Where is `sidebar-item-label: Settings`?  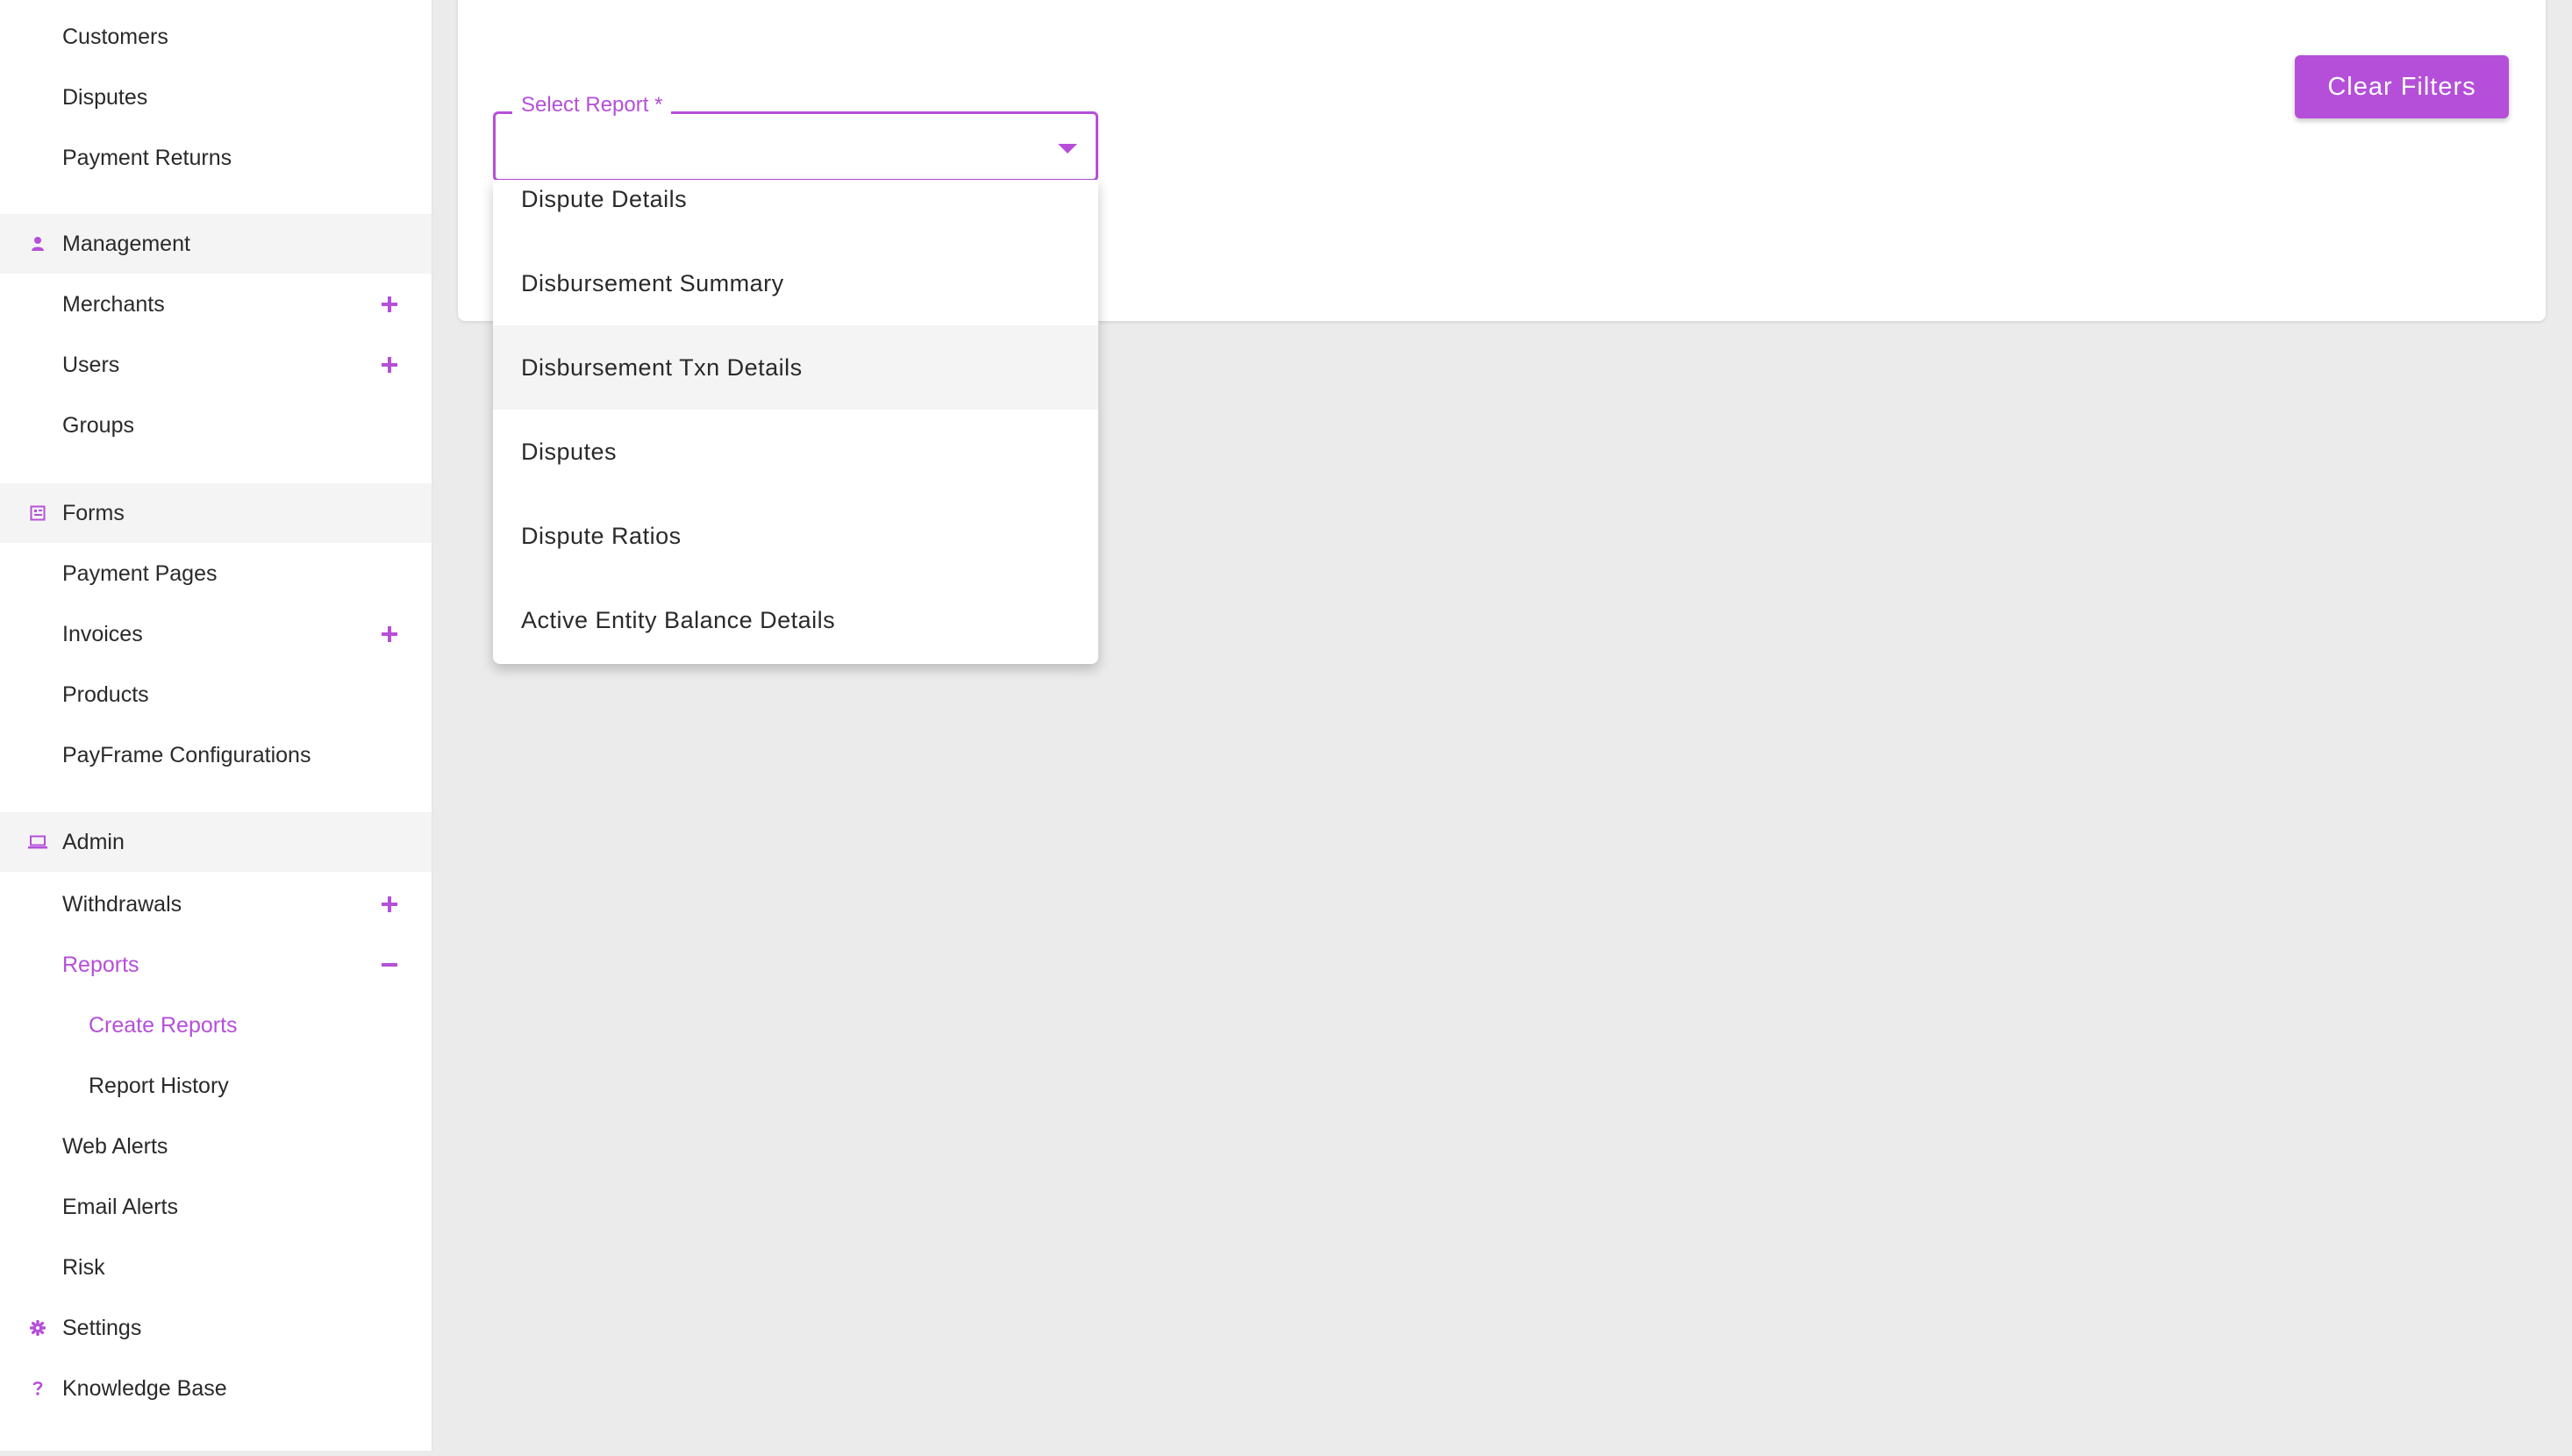 sidebar-item-label: Settings is located at coordinates (102, 1327).